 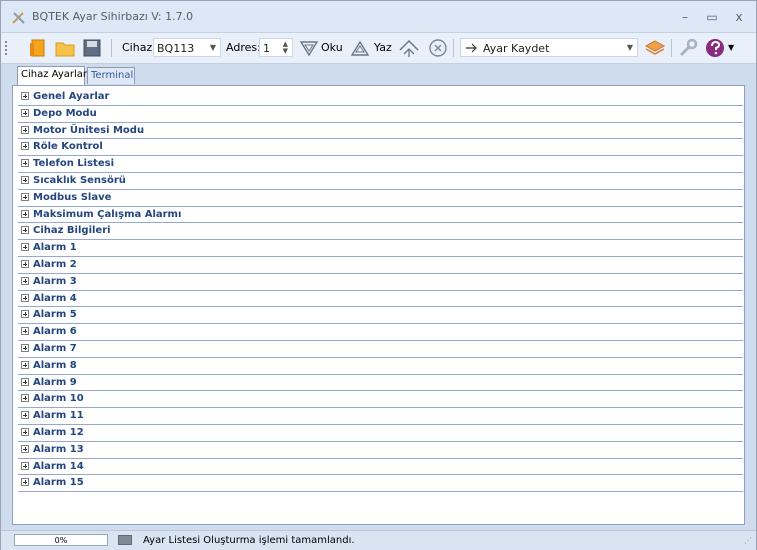 What do you see at coordinates (266, 48) in the screenshot?
I see `adres-value: 1` at bounding box center [266, 48].